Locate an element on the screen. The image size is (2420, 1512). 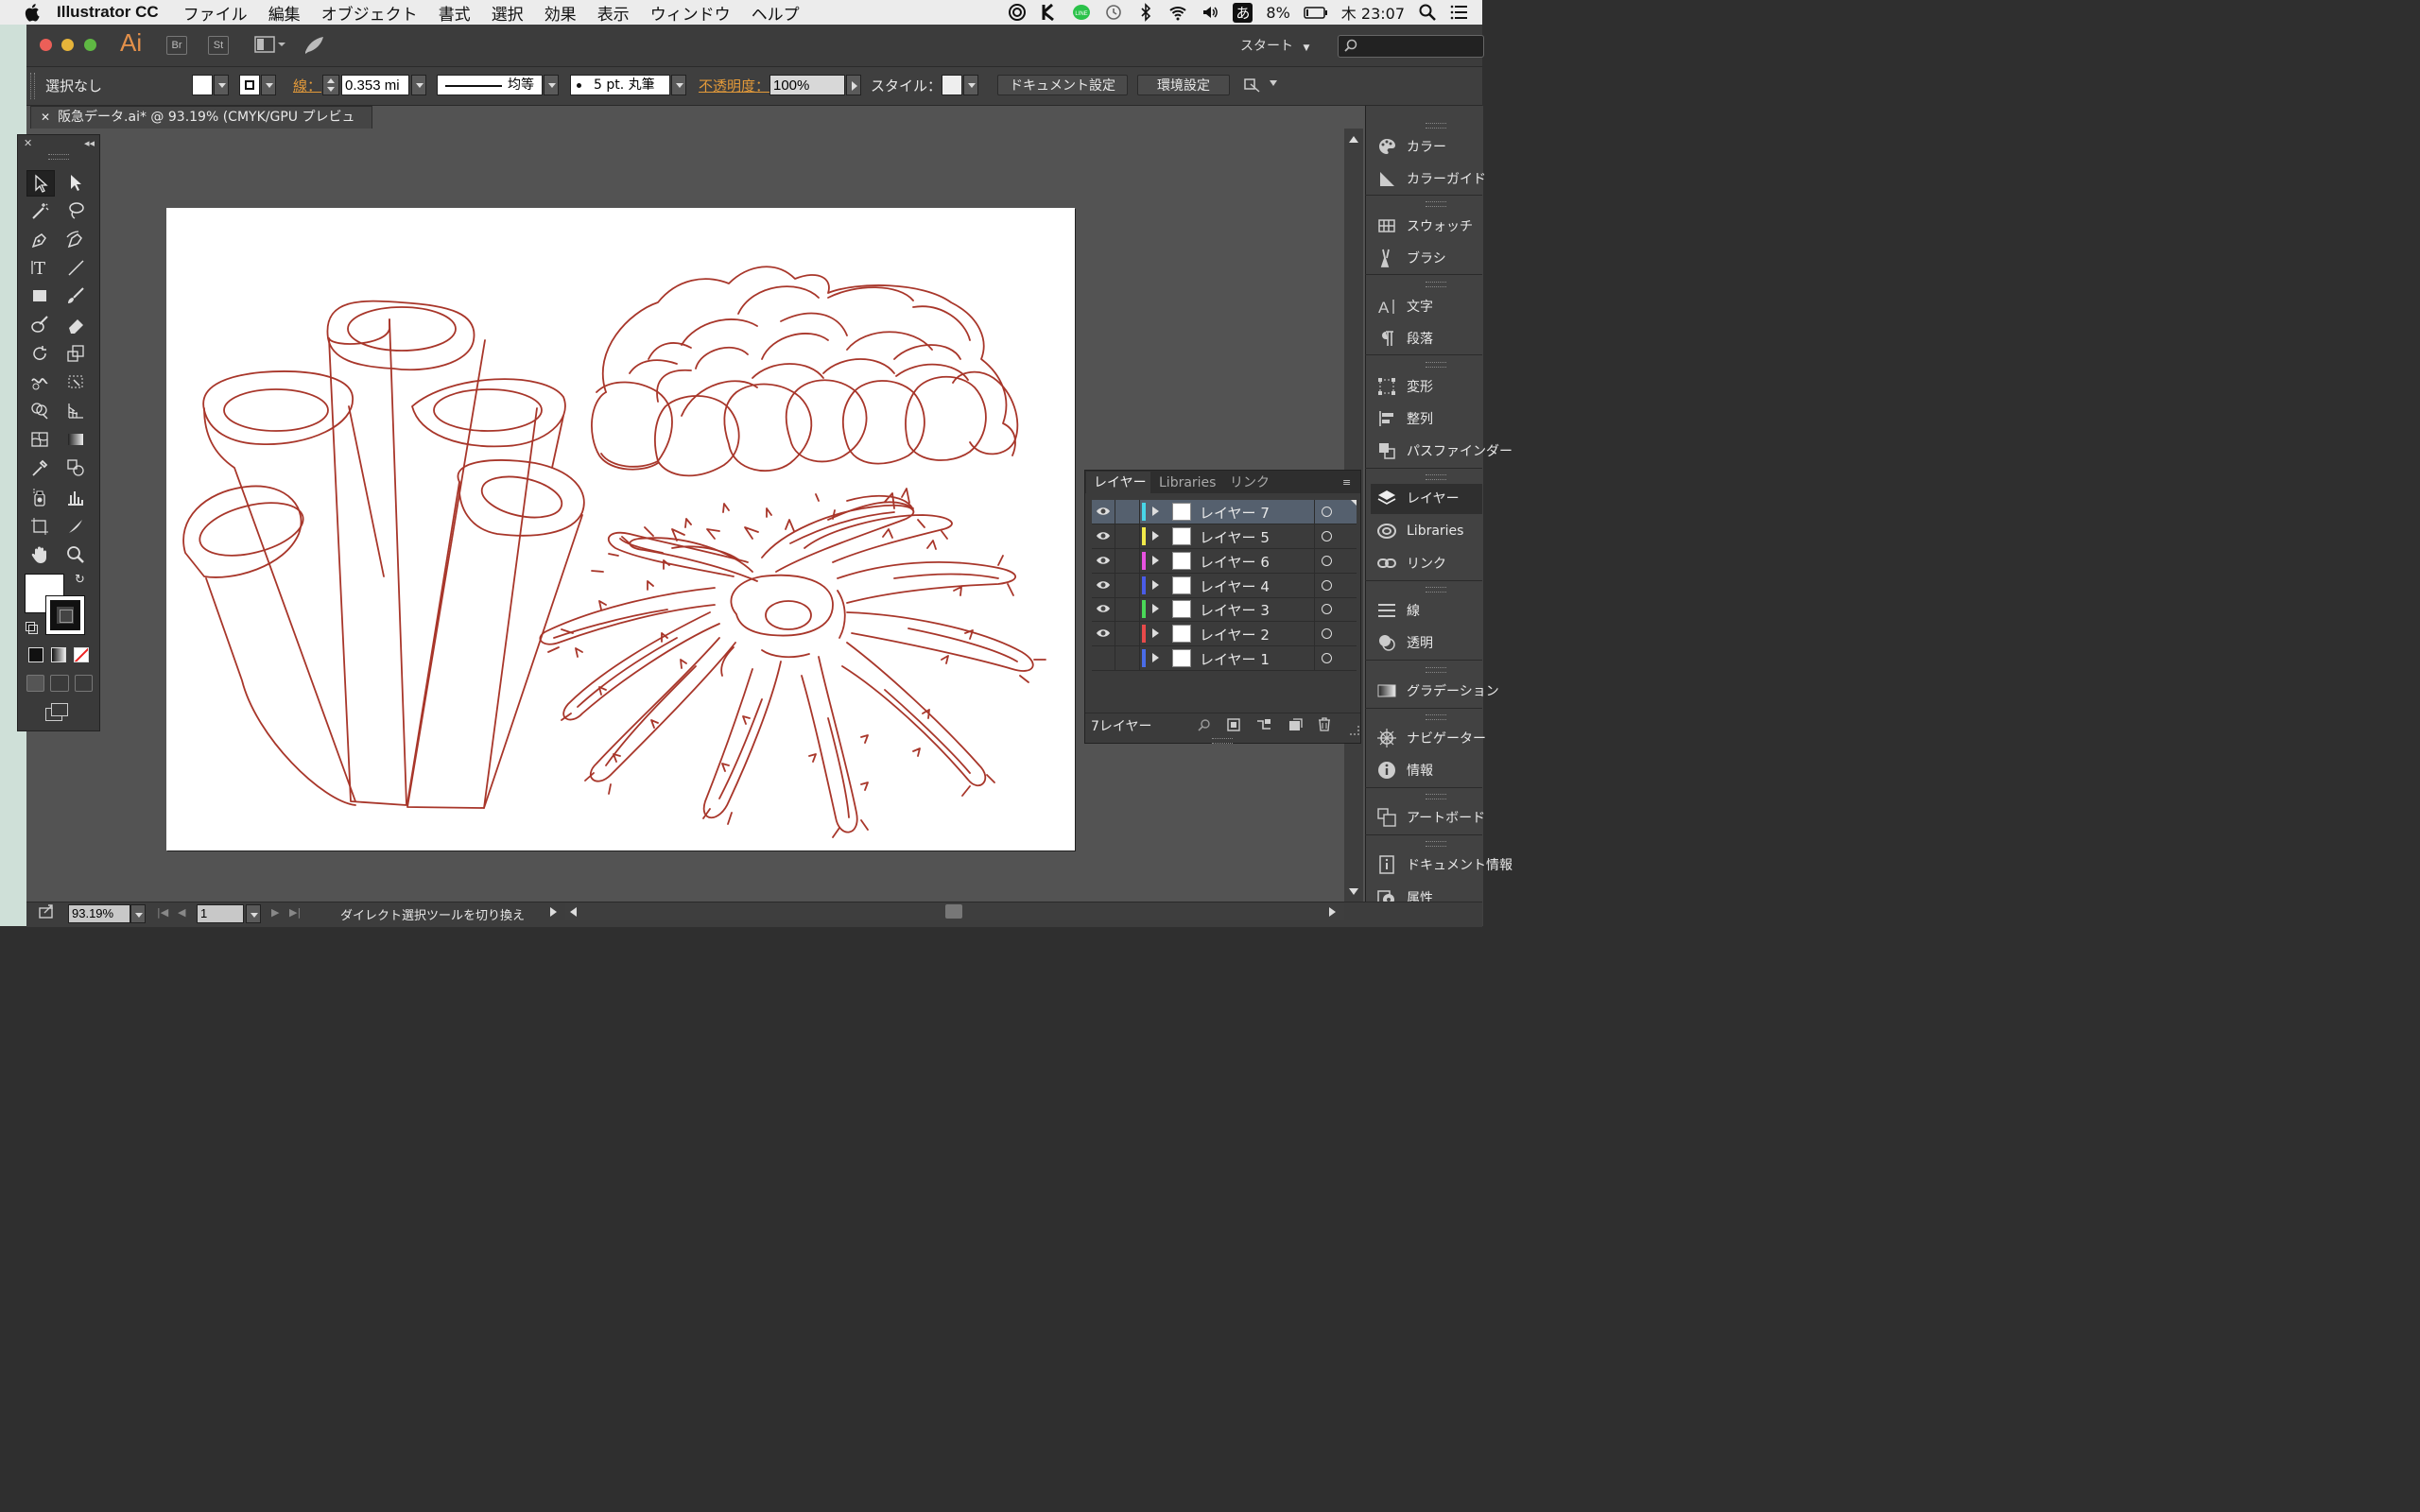
dock-links: リンク is located at coordinates (1411, 563).